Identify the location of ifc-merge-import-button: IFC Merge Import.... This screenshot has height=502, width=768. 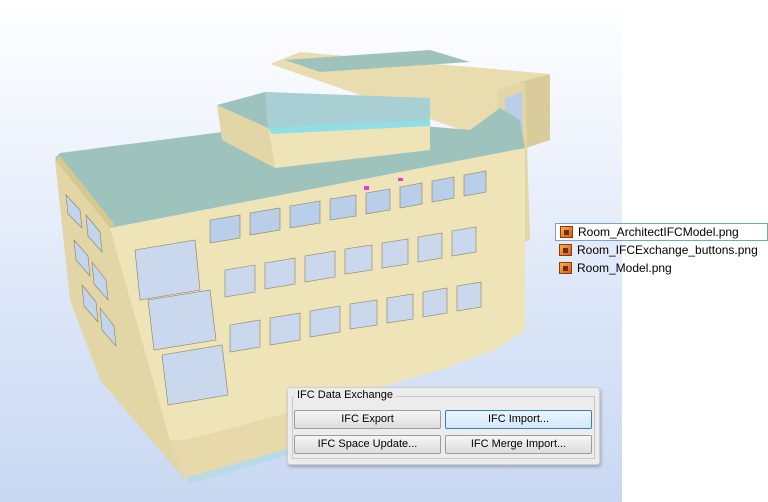
(518, 444).